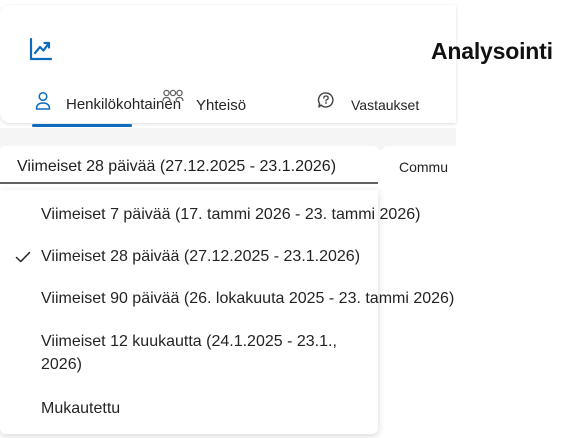 Image resolution: width=563 pixels, height=438 pixels. I want to click on tab-label: Vastaukset, so click(385, 105).